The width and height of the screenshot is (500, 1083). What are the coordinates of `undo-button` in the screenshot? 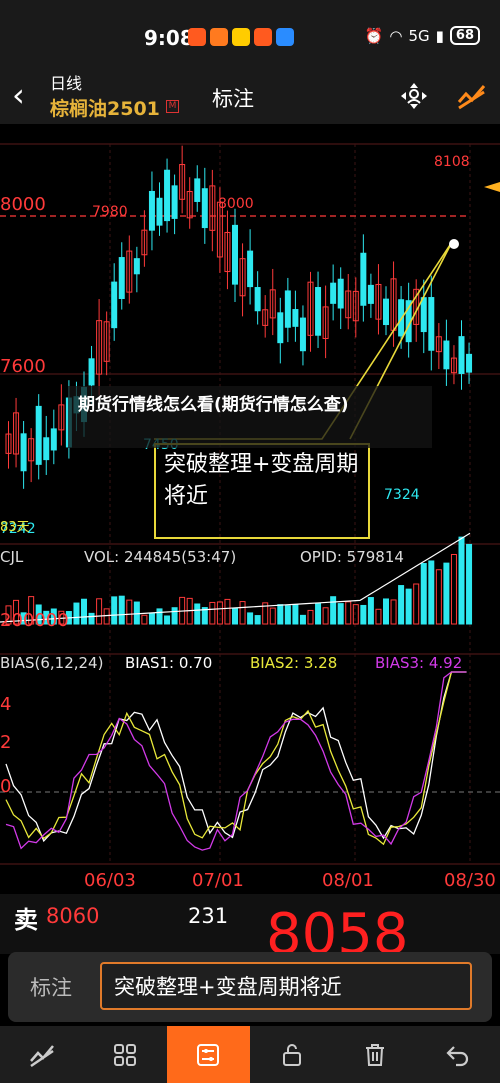 It's located at (458, 1054).